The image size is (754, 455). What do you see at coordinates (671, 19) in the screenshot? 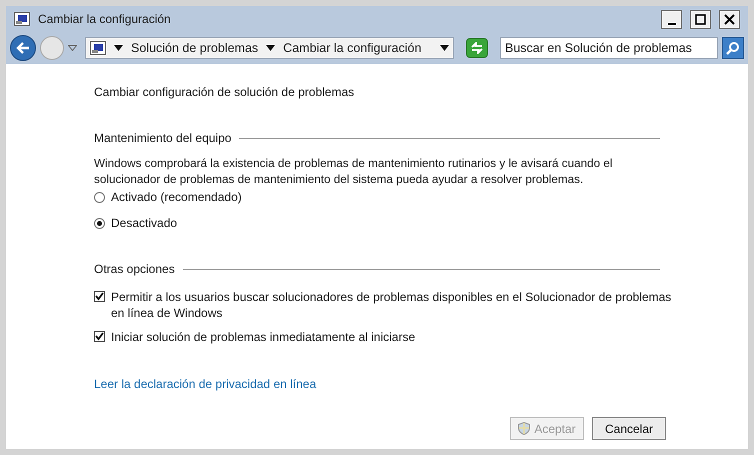
I see `minimize-button` at bounding box center [671, 19].